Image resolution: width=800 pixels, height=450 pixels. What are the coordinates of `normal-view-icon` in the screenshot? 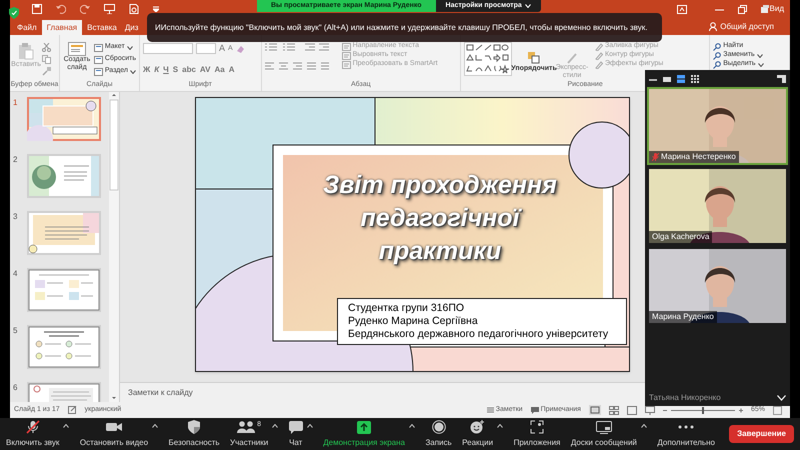 It's located at (594, 410).